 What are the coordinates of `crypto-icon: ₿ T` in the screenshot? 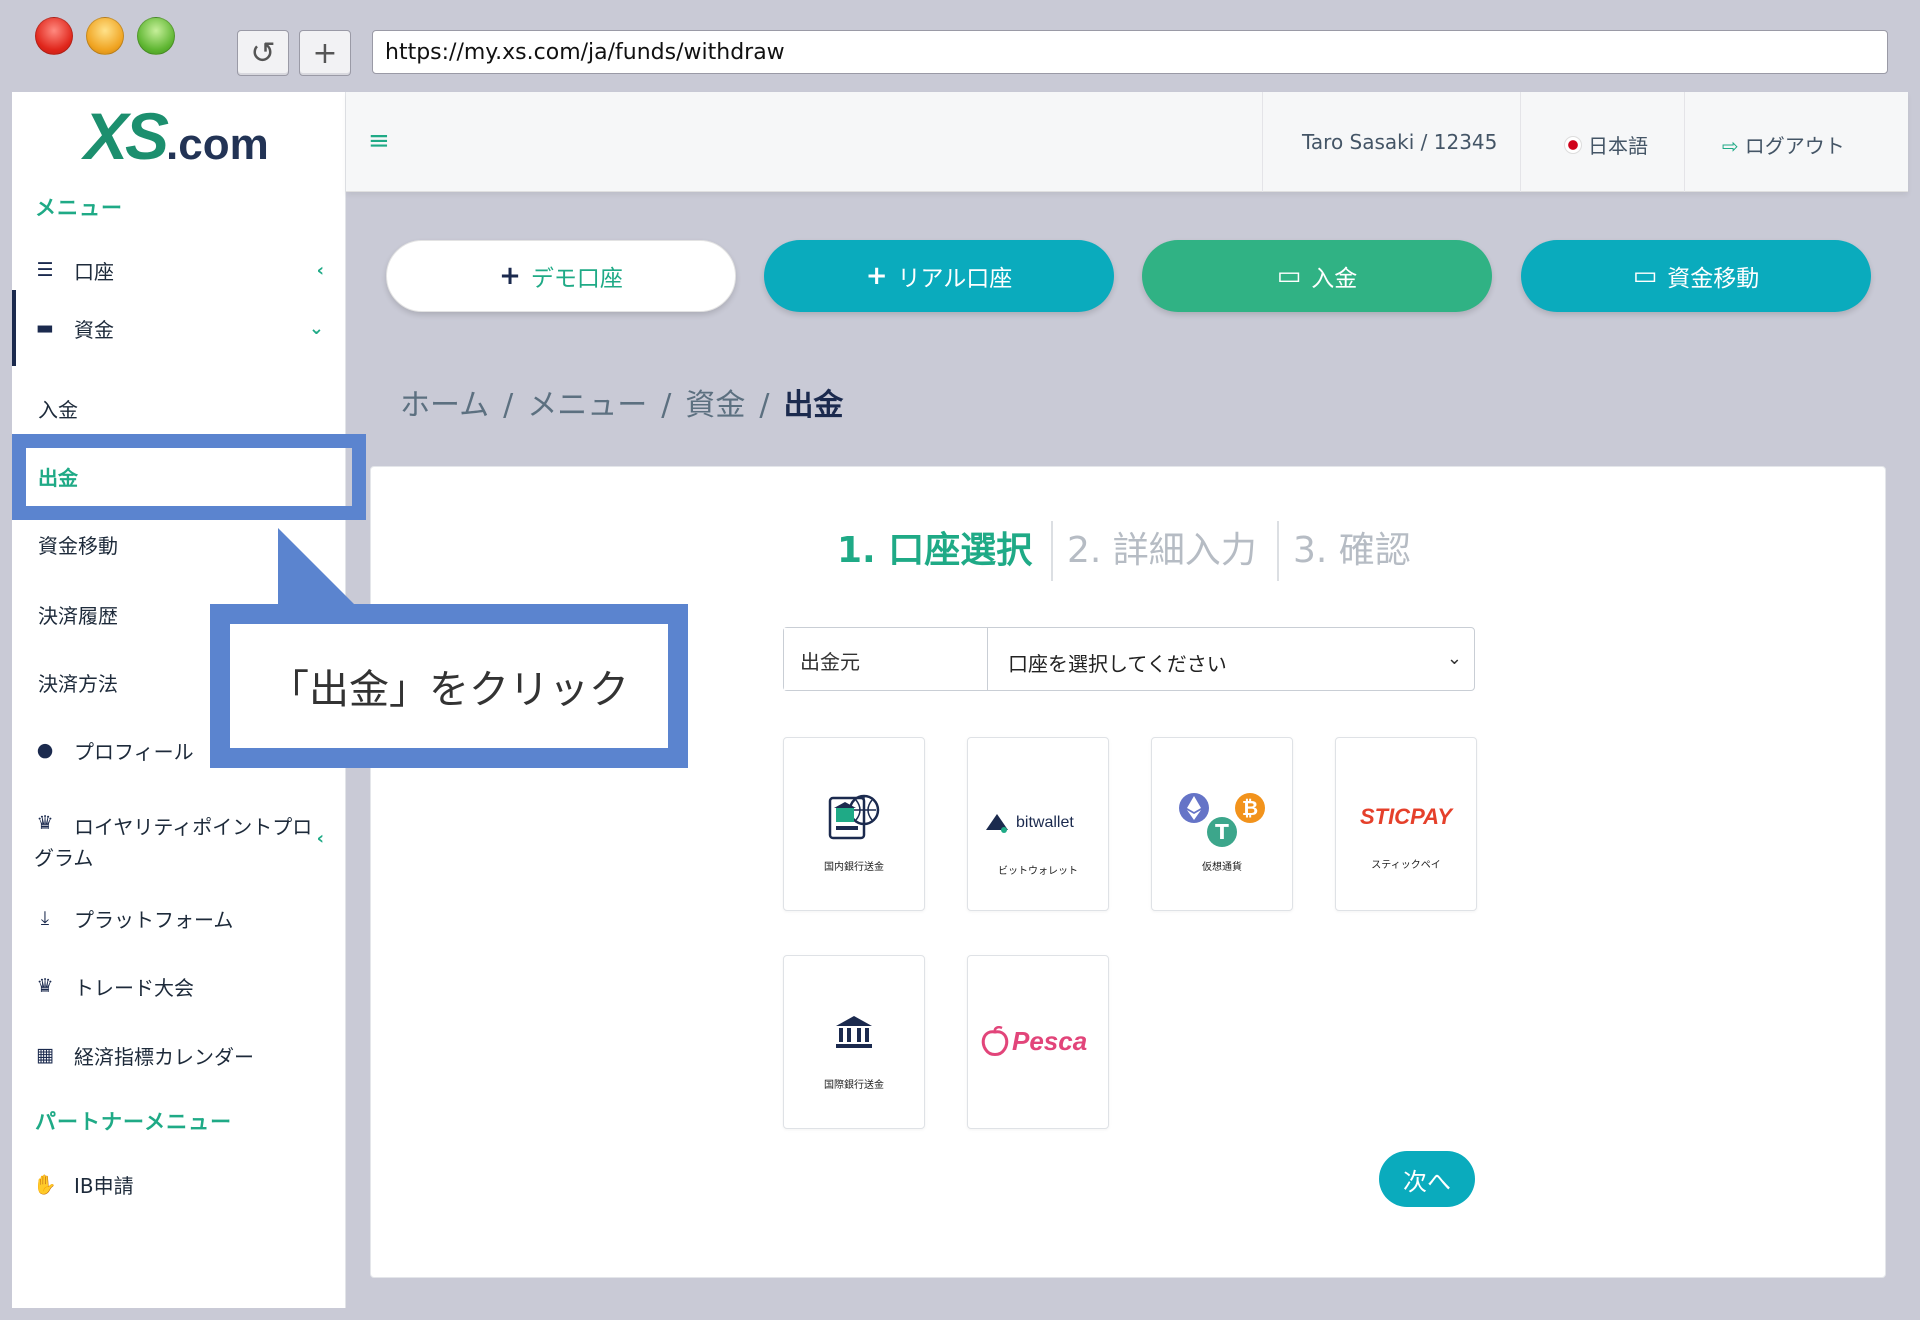 It's located at (1222, 820).